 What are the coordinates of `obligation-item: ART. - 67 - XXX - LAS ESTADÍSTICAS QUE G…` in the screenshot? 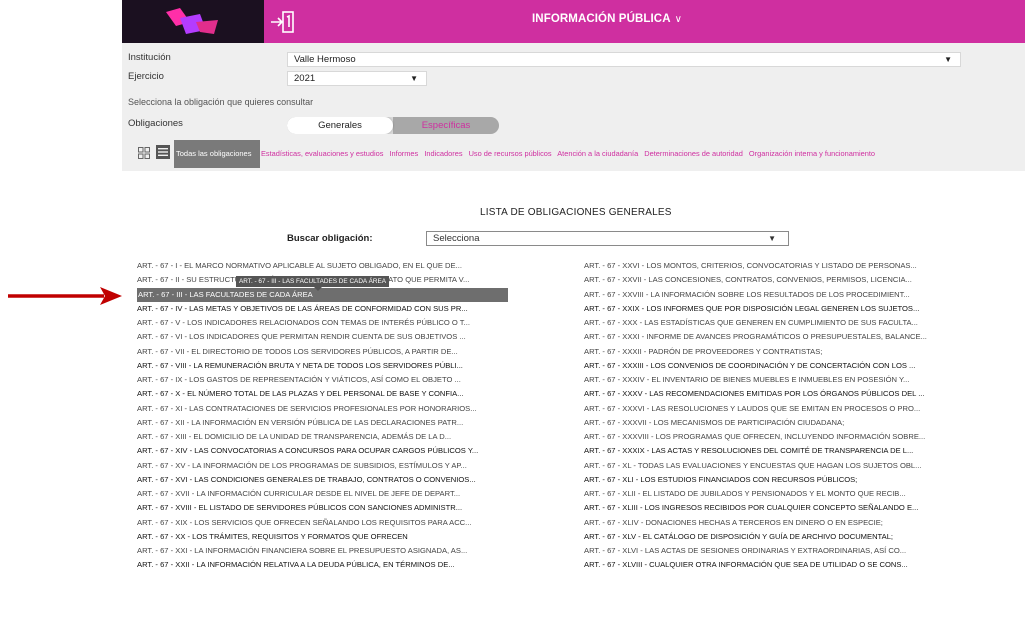 It's located at (774, 323).